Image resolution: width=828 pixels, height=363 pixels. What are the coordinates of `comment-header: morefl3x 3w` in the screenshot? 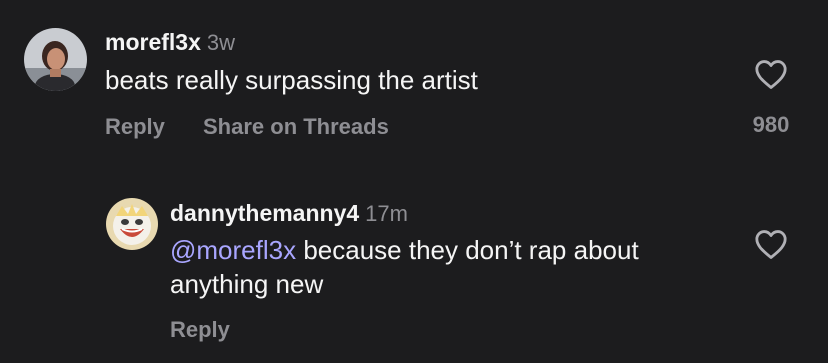 It's located at (170, 42).